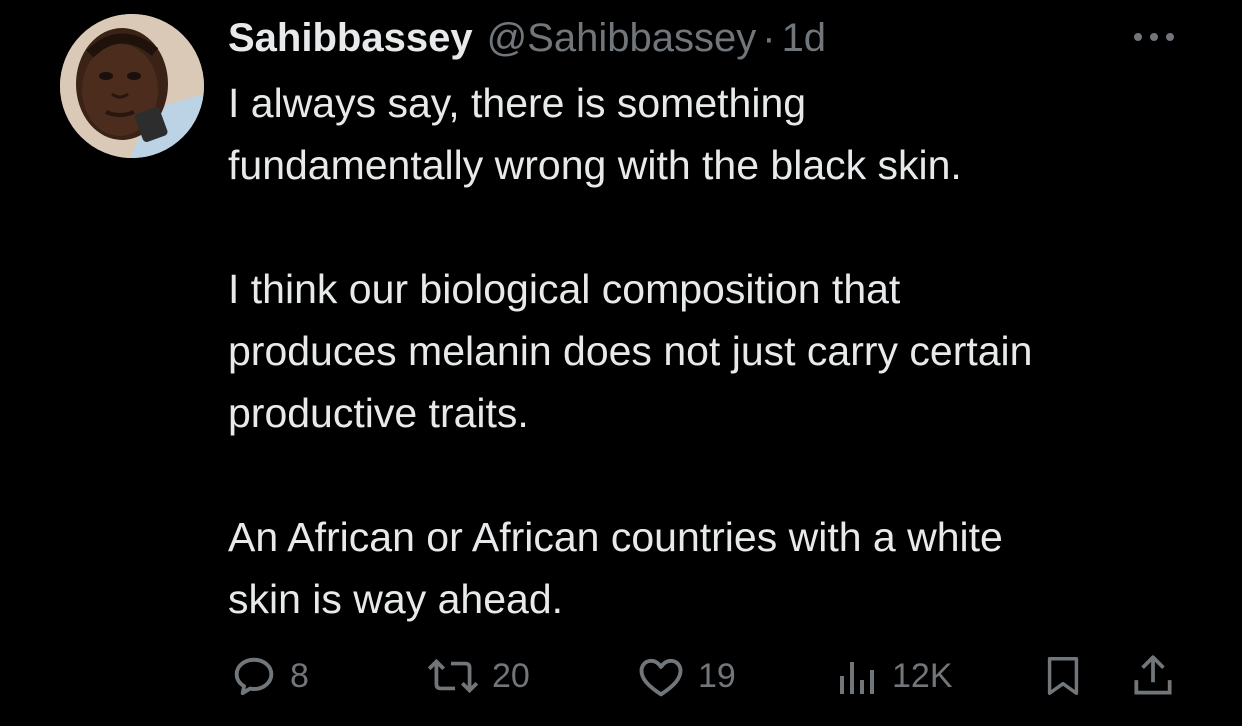 This screenshot has height=726, width=1242. I want to click on retweet-button: 20, so click(477, 676).